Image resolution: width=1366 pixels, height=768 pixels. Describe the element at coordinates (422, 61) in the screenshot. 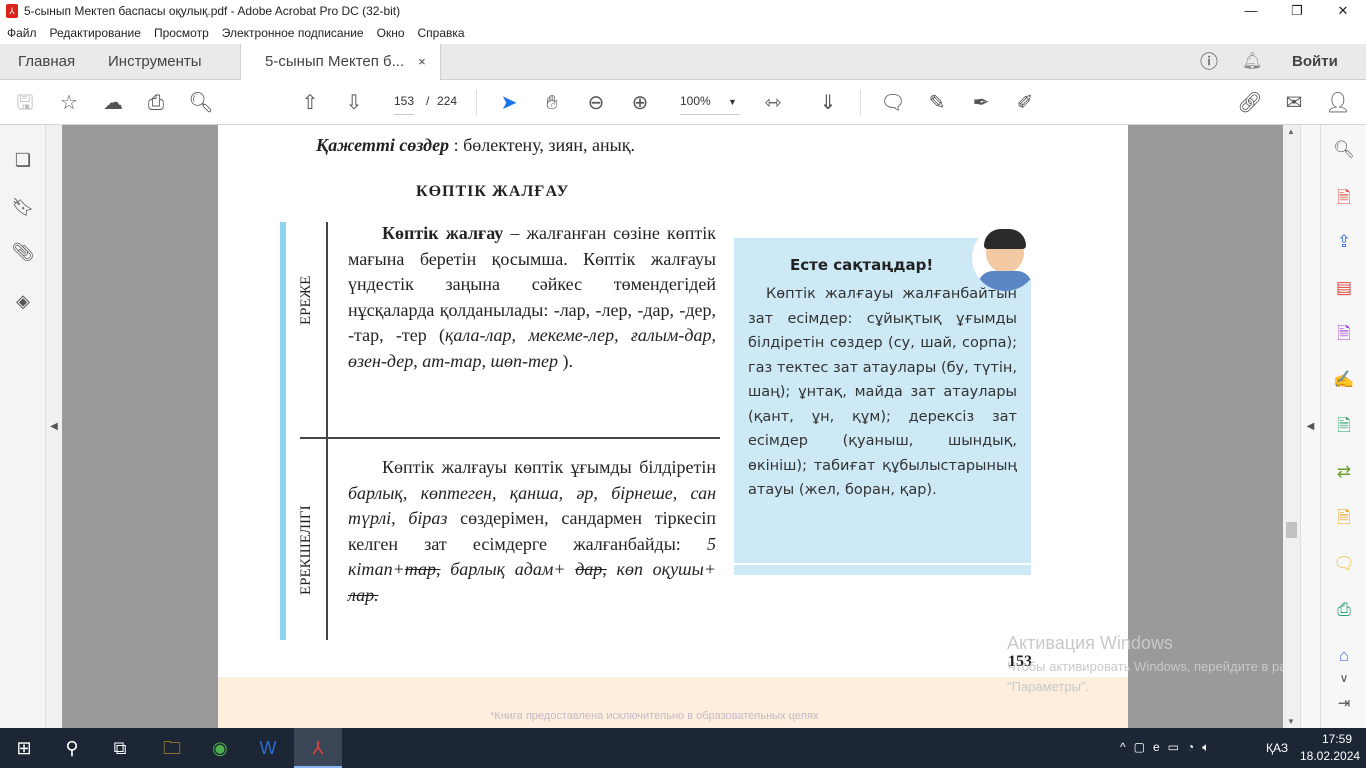

I see `close-tab-icon: ×` at that location.